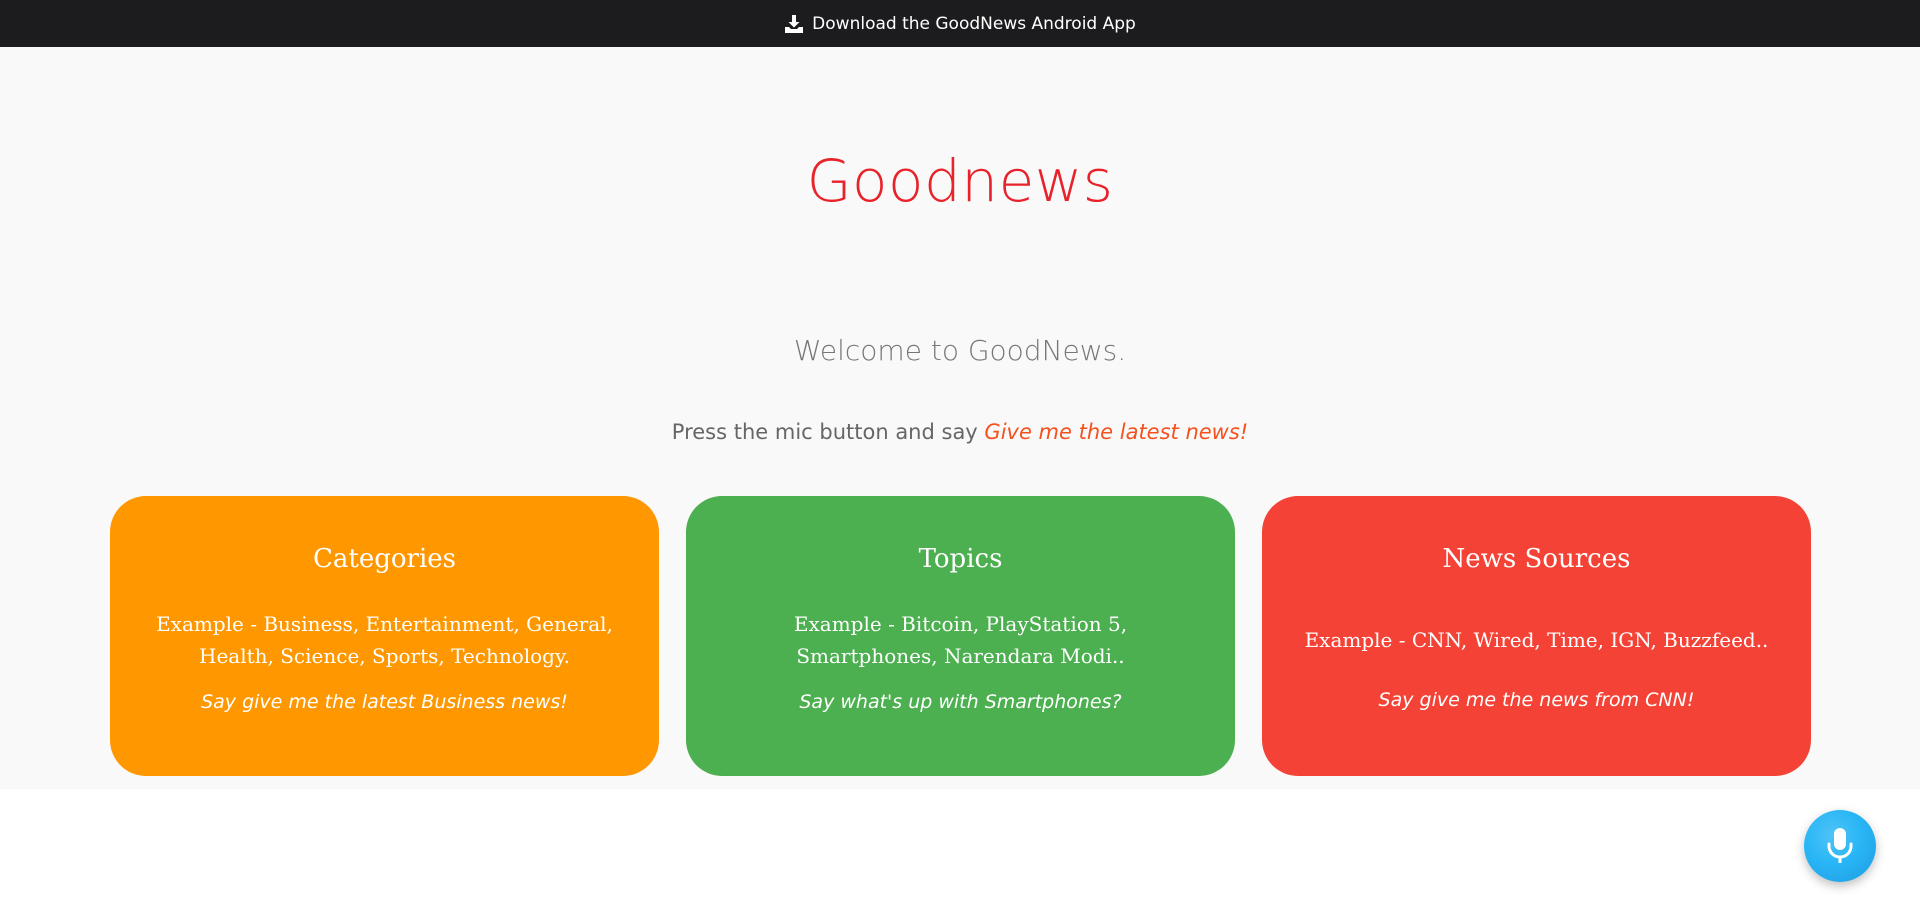 Image resolution: width=1920 pixels, height=921 pixels. Describe the element at coordinates (794, 23) in the screenshot. I see `download-icon` at that location.